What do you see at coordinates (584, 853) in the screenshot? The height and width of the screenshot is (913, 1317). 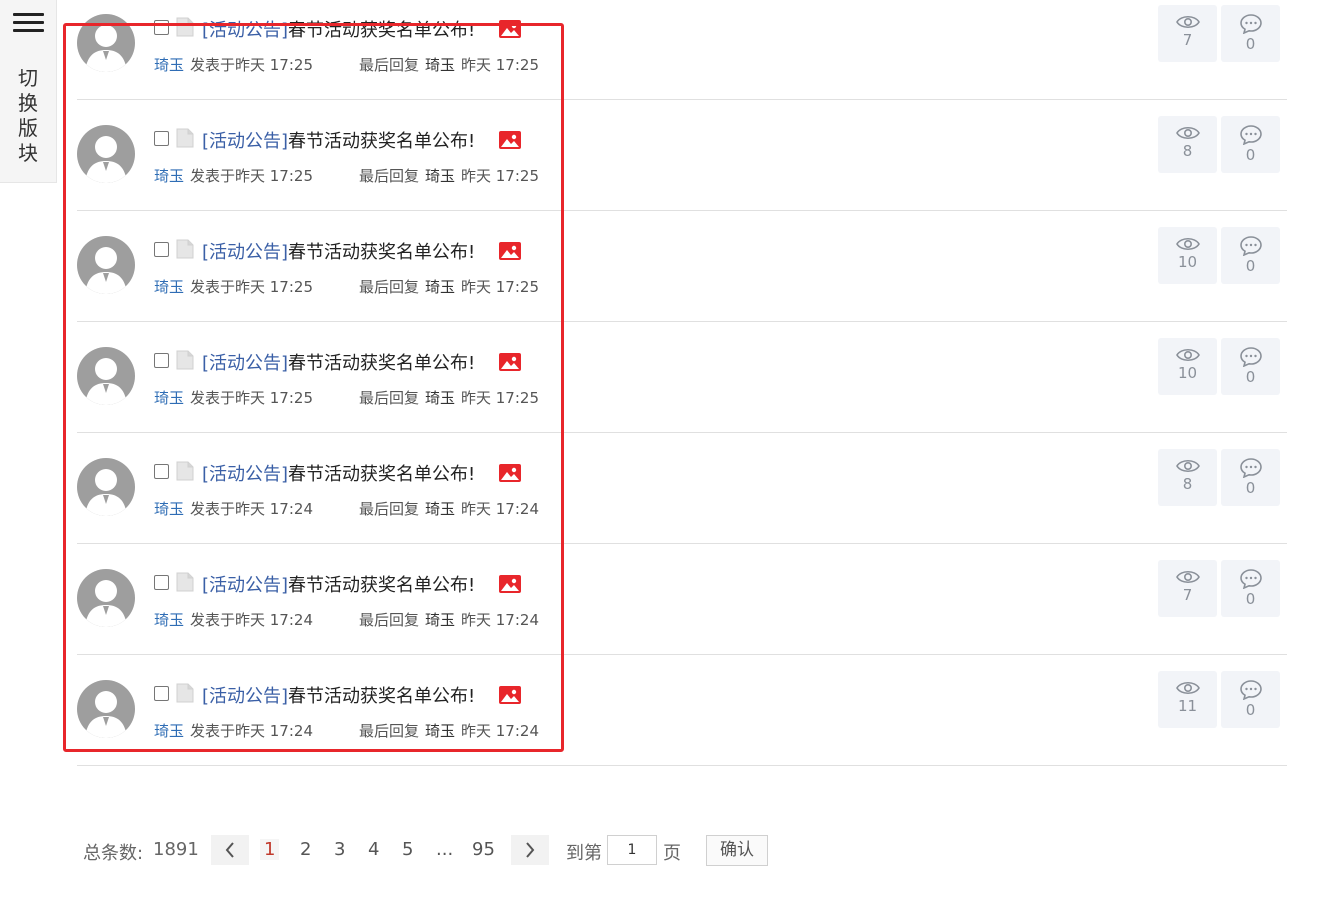 I see `goto-label: 到第` at bounding box center [584, 853].